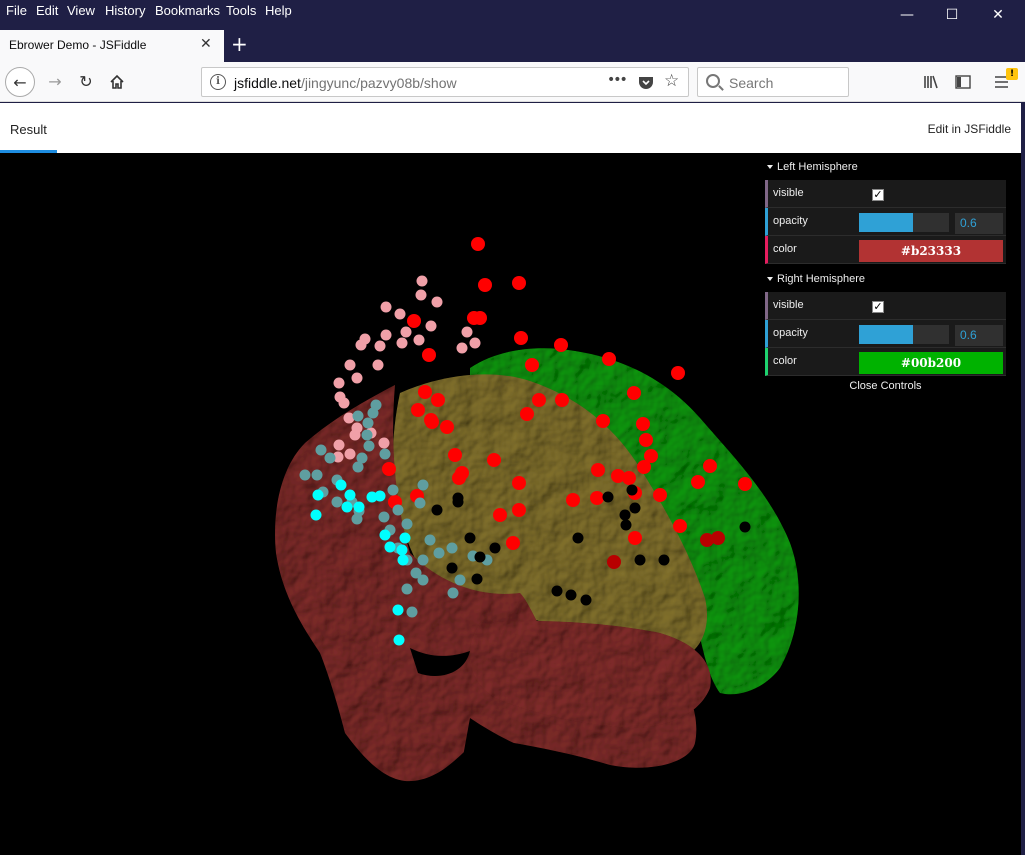 The width and height of the screenshot is (1025, 855). Describe the element at coordinates (239, 44) in the screenshot. I see `new-tab-button: +` at that location.